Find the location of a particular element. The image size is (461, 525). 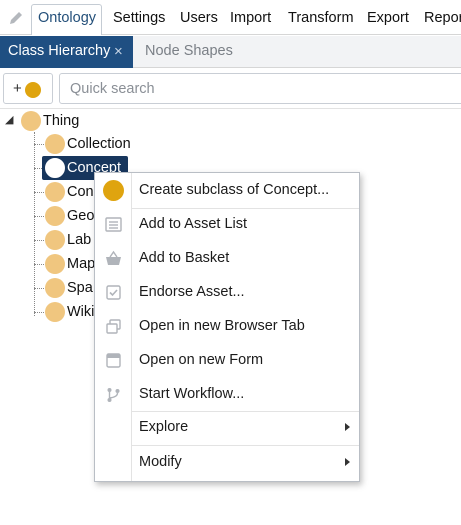

tab-class-hierarchy: Class Hierarchy × is located at coordinates (66, 52).